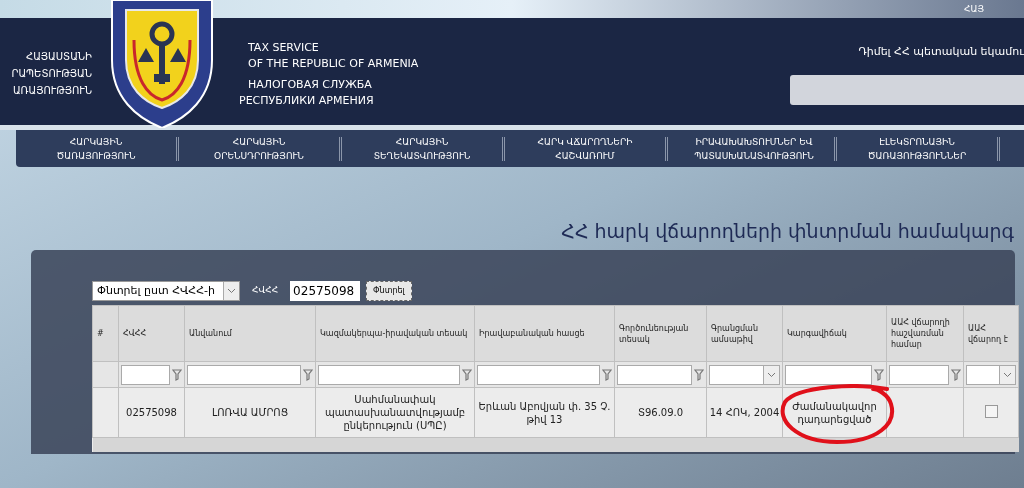  Describe the element at coordinates (941, 52) in the screenshot. I see `appeal-link: Դիմել ՀՀ պետական եկամու` at that location.